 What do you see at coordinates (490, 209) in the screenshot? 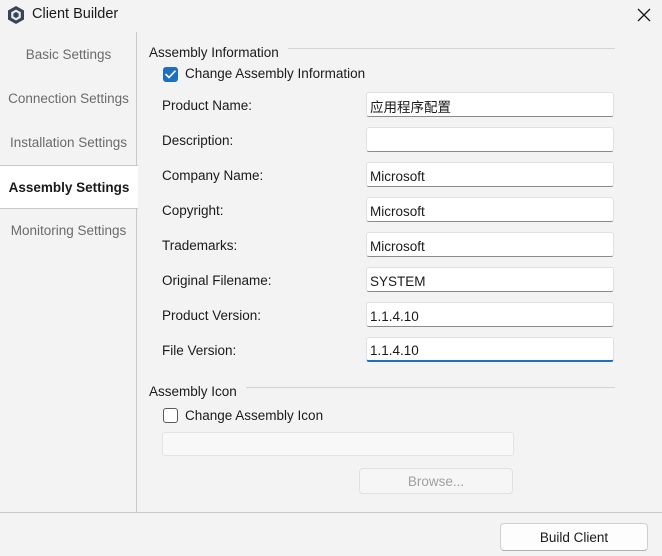
I see `copyright-input` at bounding box center [490, 209].